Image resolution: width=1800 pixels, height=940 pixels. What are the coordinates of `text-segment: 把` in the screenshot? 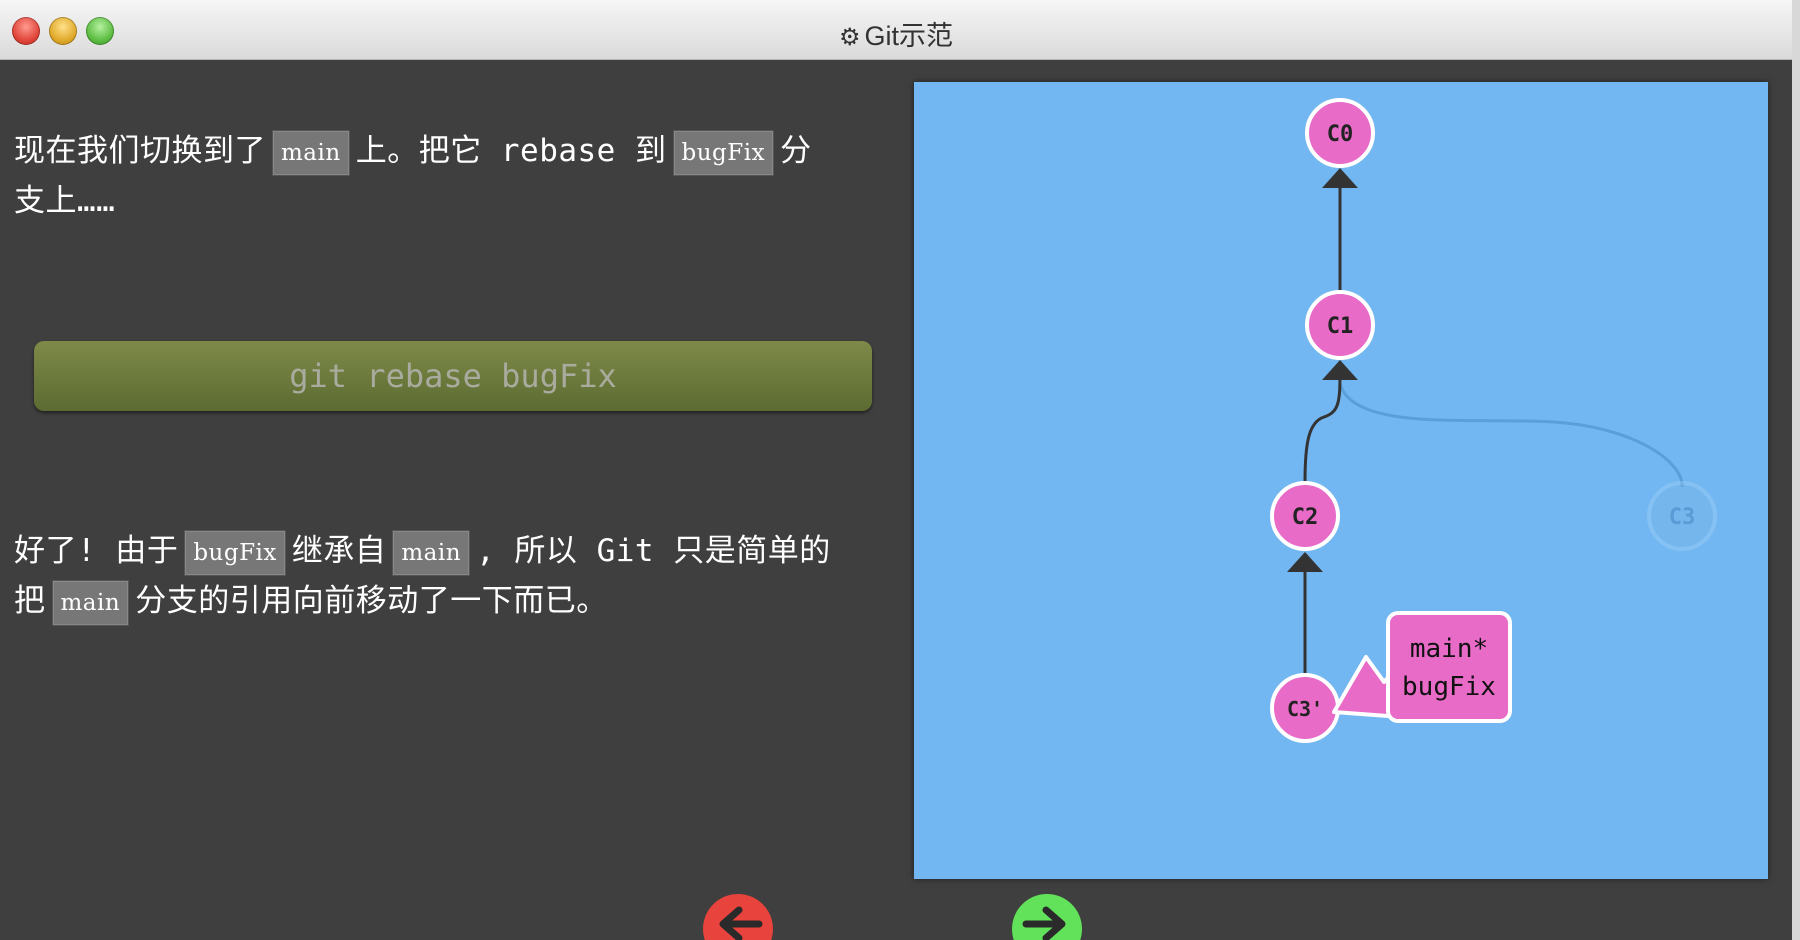 It's located at (30, 601).